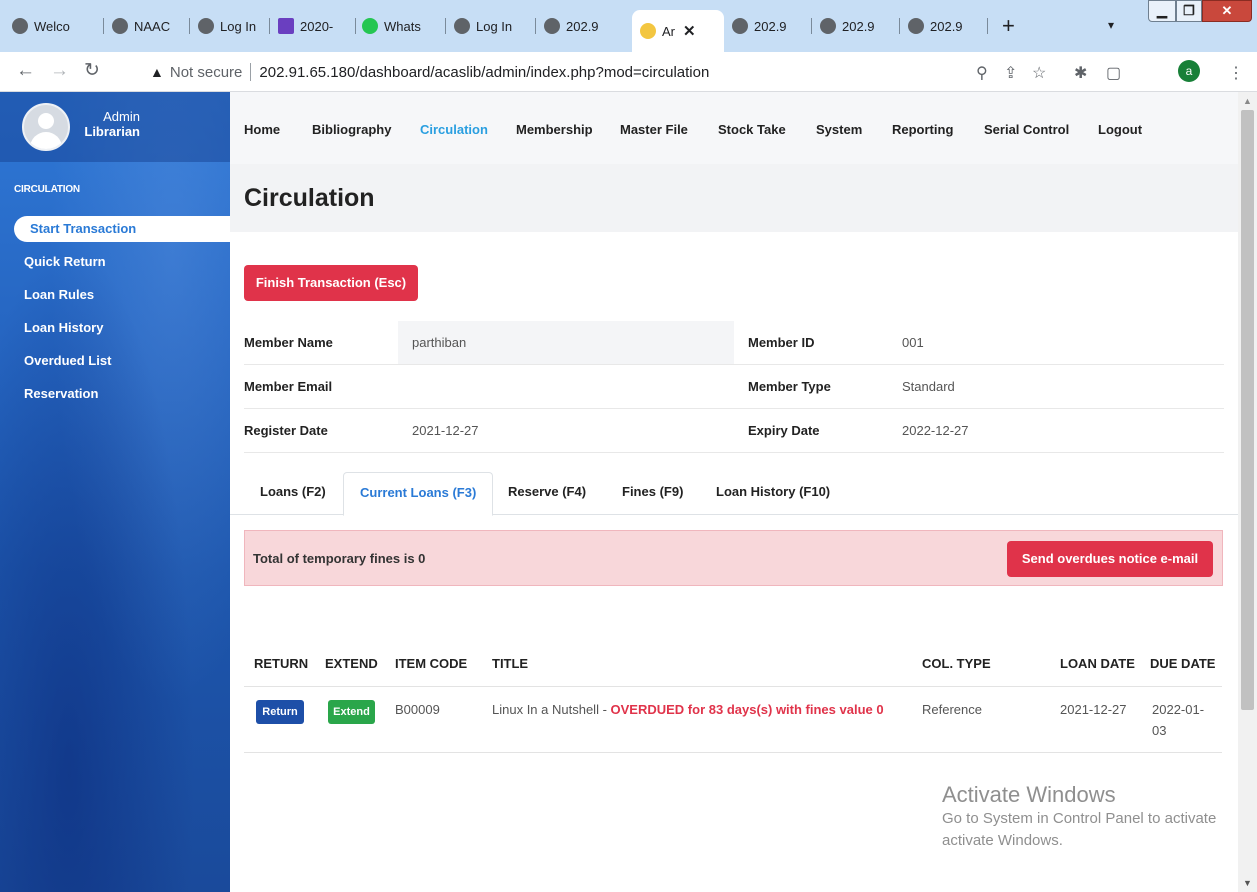 The width and height of the screenshot is (1257, 892). What do you see at coordinates (58, 26) in the screenshot?
I see `browser-tab: Welco` at bounding box center [58, 26].